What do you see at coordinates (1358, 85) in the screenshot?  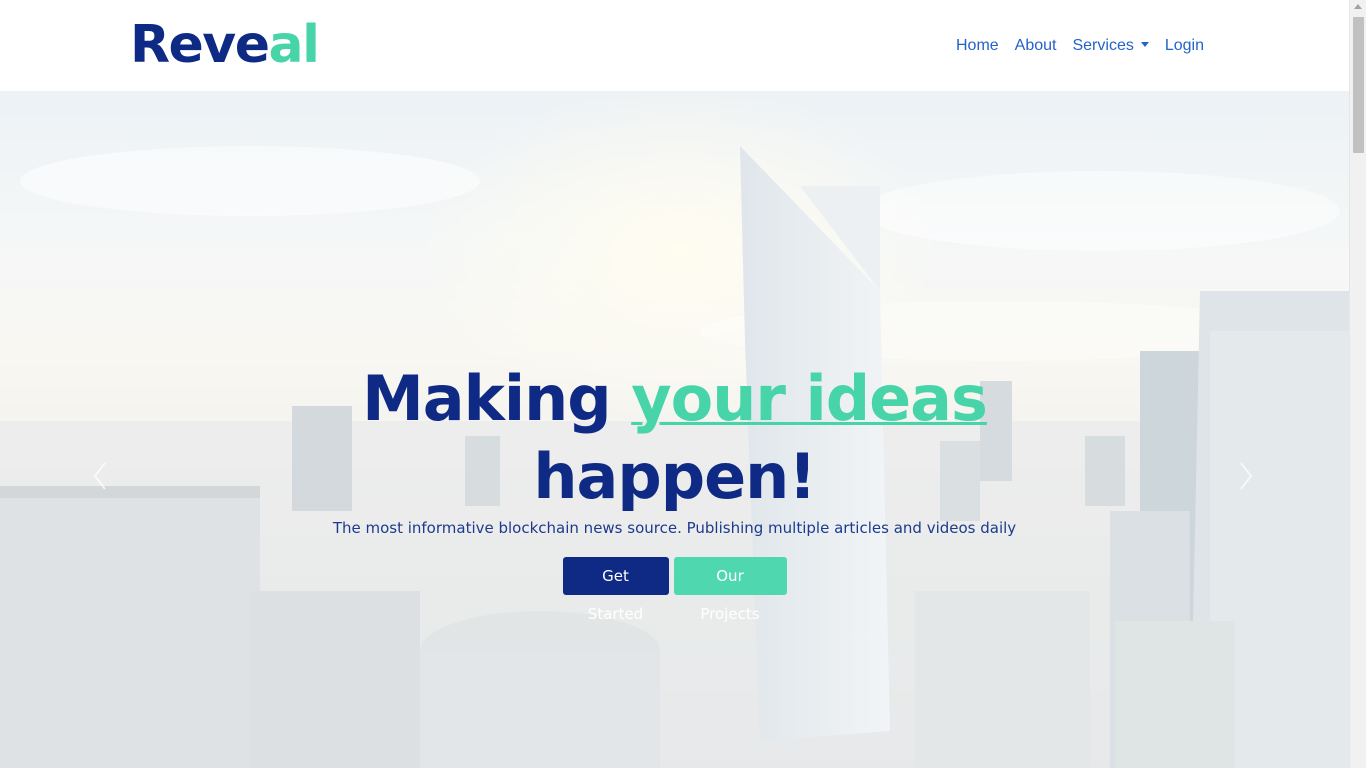 I see `scrollbar-thumb` at bounding box center [1358, 85].